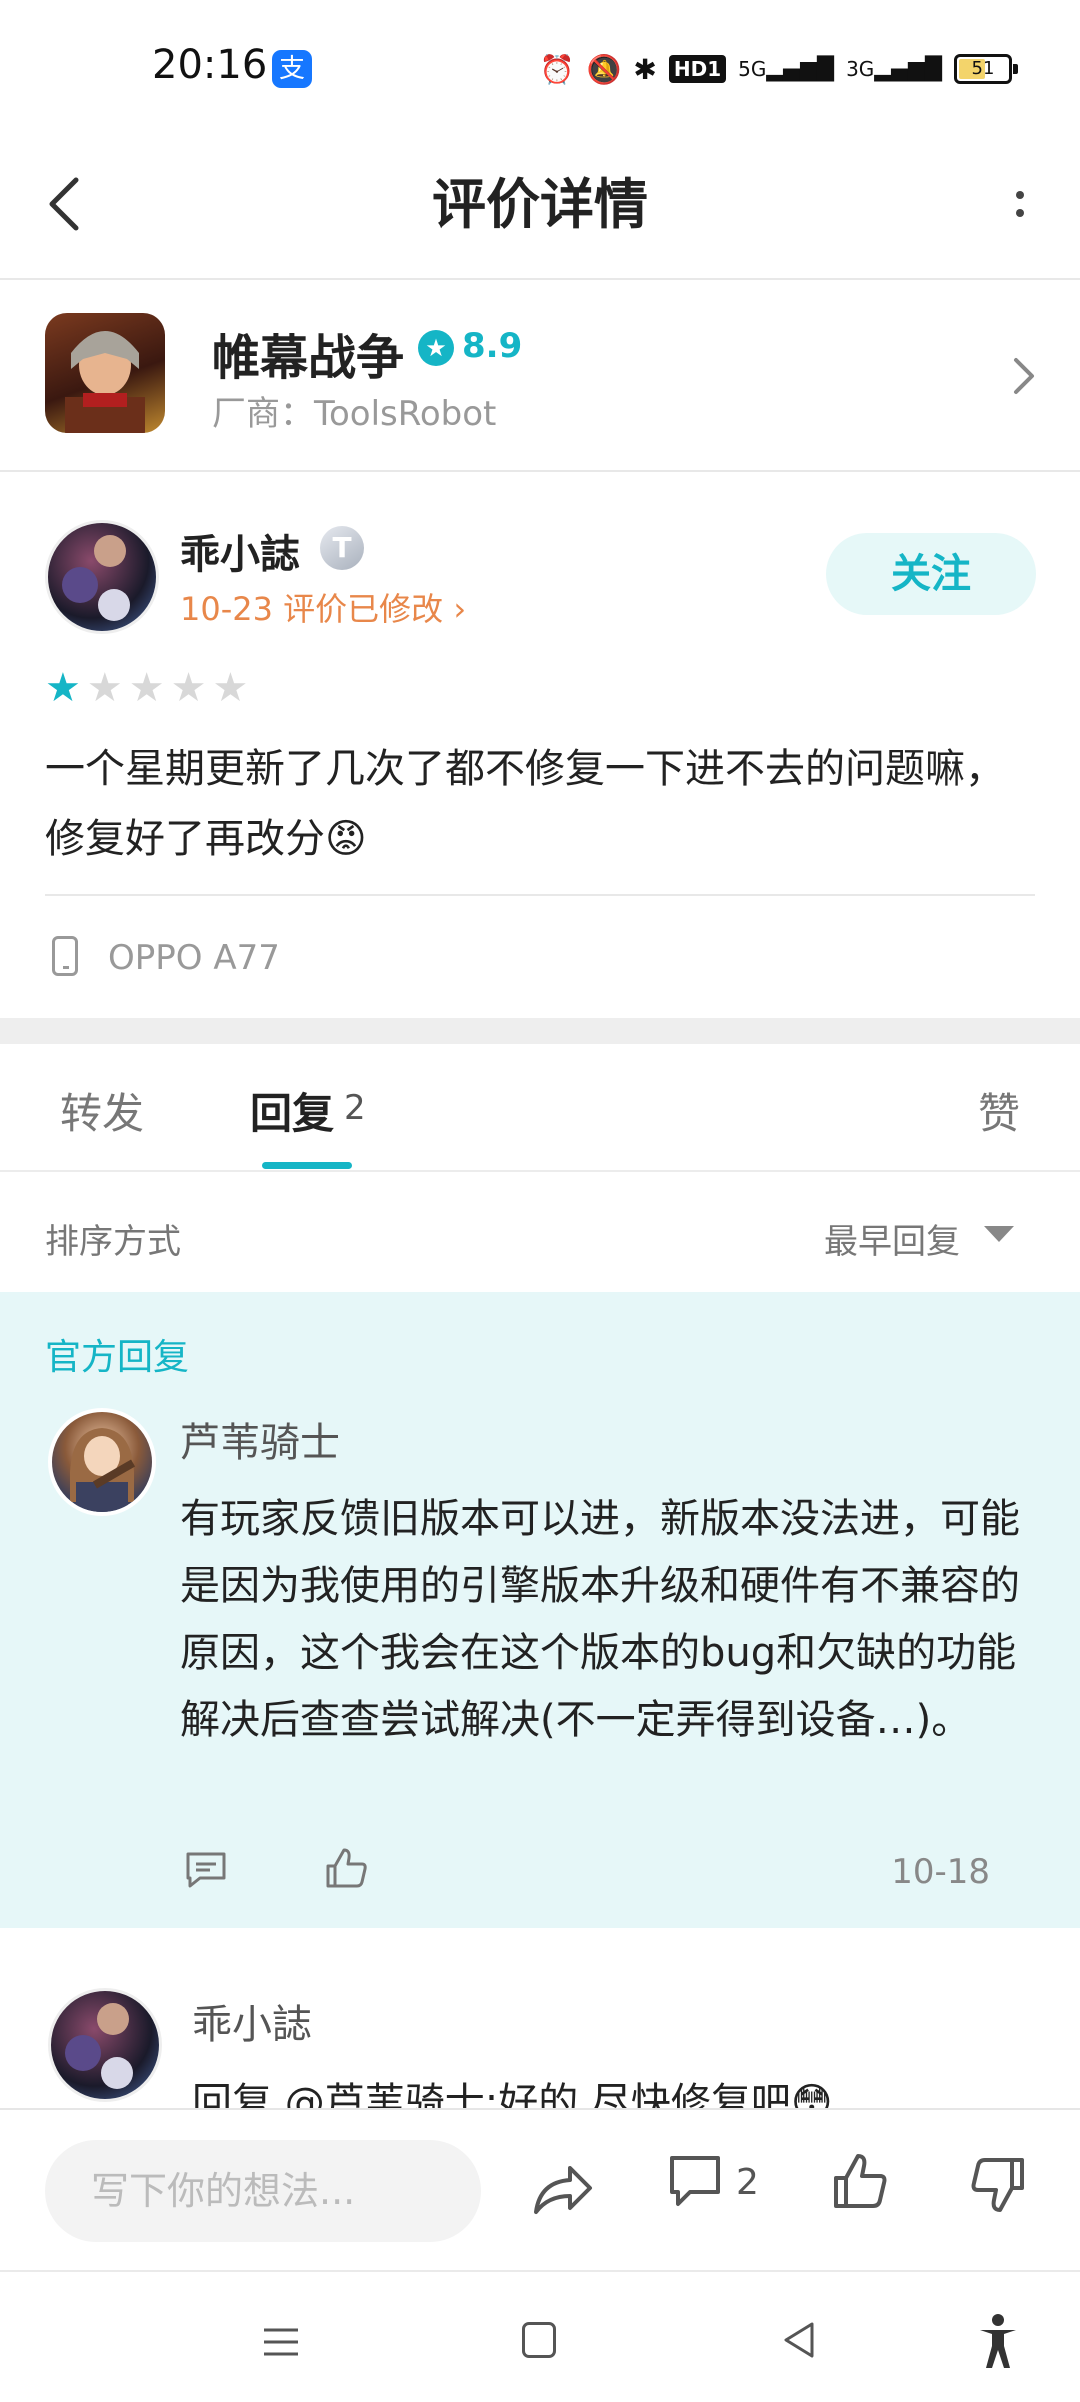 The image size is (1080, 2402). Describe the element at coordinates (260, 1439) in the screenshot. I see `developer-name: 芦苇骑士` at that location.